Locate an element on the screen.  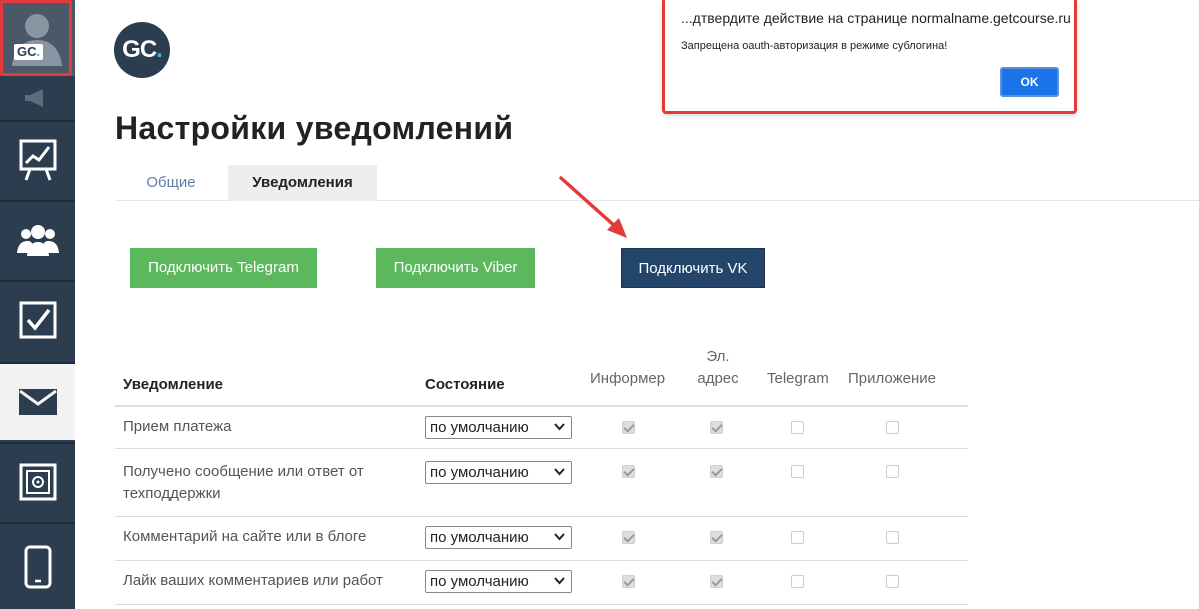
table-header-divider is located at coordinates (541, 406).